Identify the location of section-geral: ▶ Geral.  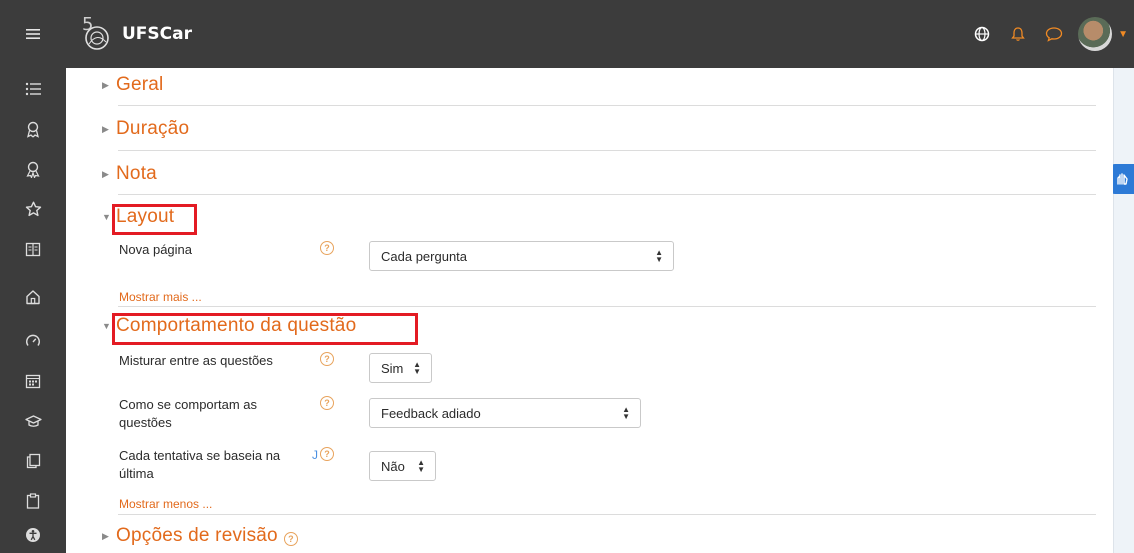
(132, 85).